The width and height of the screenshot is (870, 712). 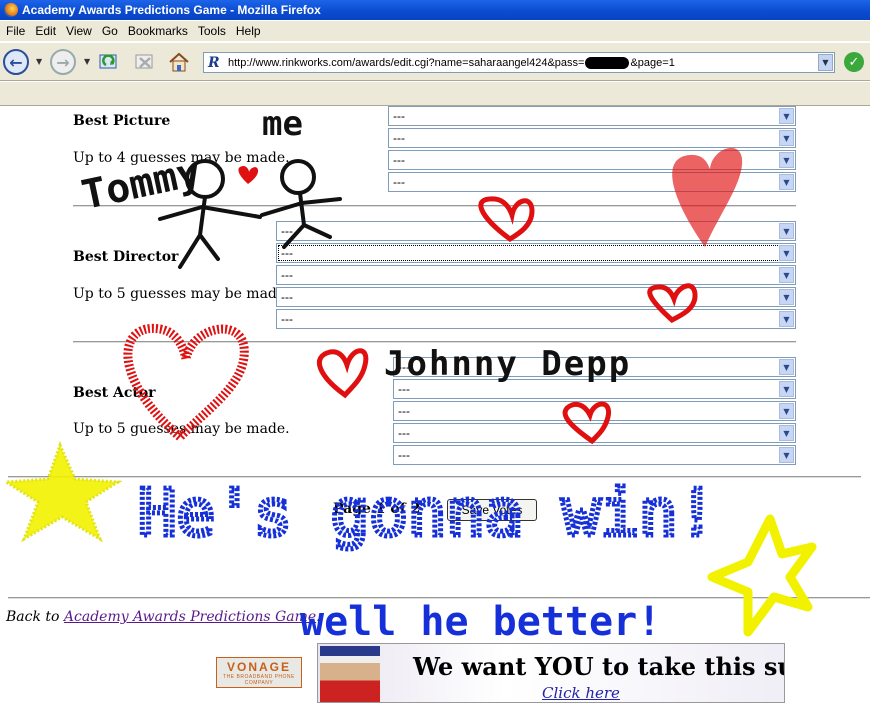 I want to click on best-director-select-3: --- ▼, so click(x=536, y=275).